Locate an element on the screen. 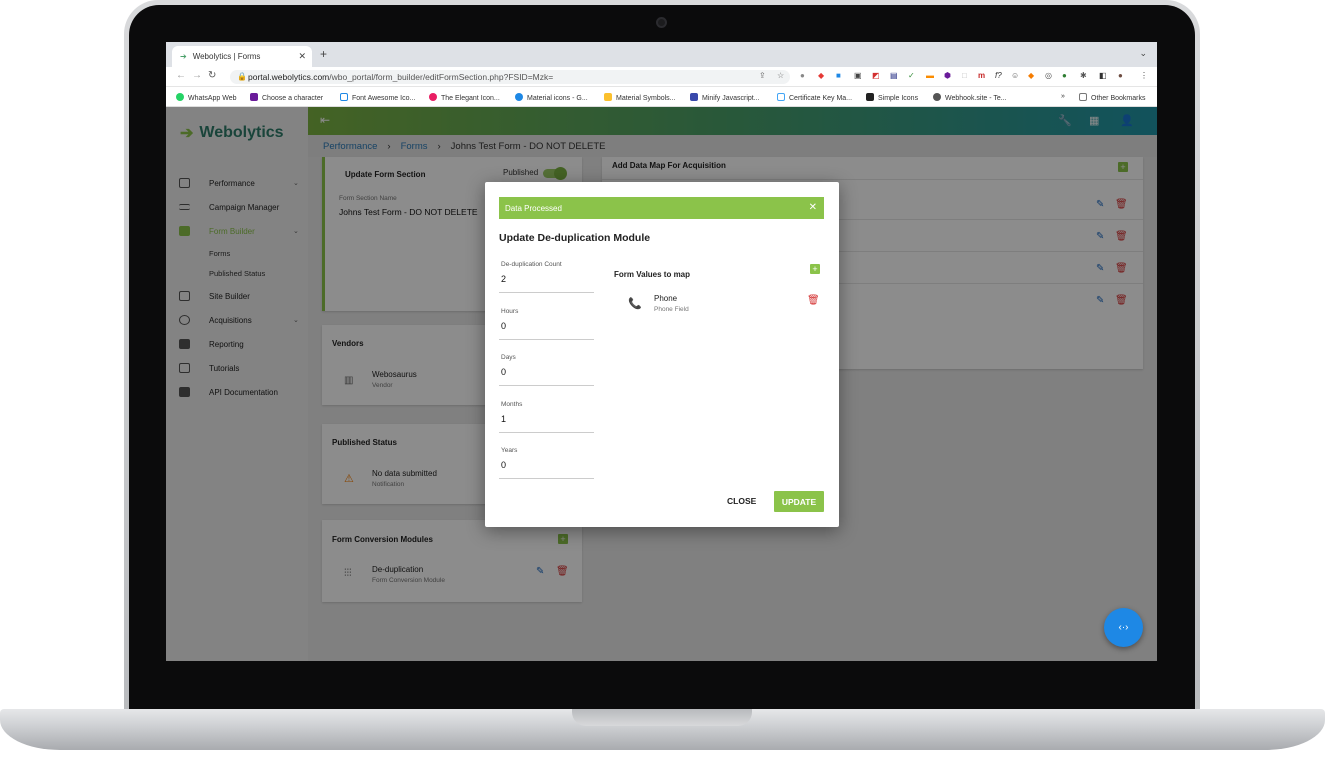 The width and height of the screenshot is (1325, 780). lock-icon: 🔒 is located at coordinates (242, 76).